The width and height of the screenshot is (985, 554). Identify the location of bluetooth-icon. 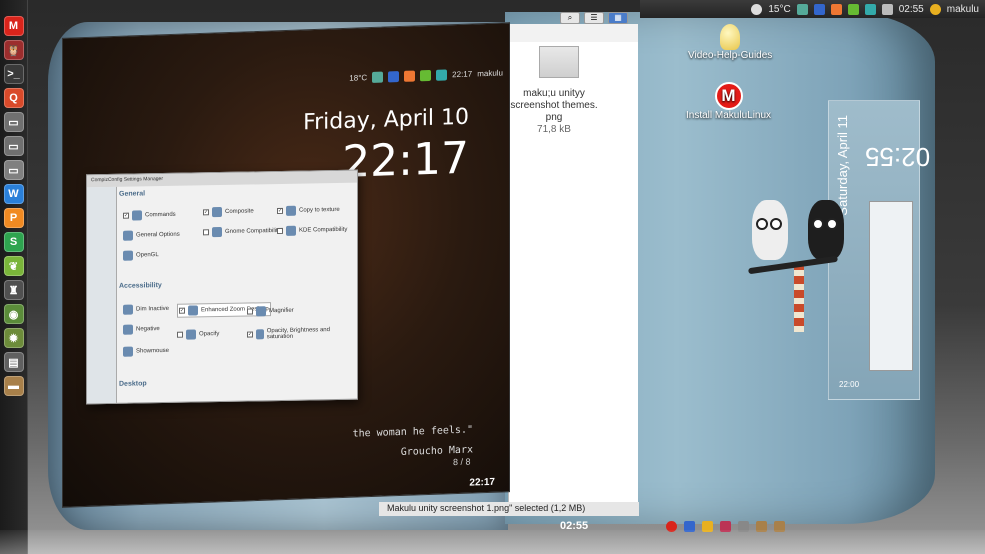
(819, 9).